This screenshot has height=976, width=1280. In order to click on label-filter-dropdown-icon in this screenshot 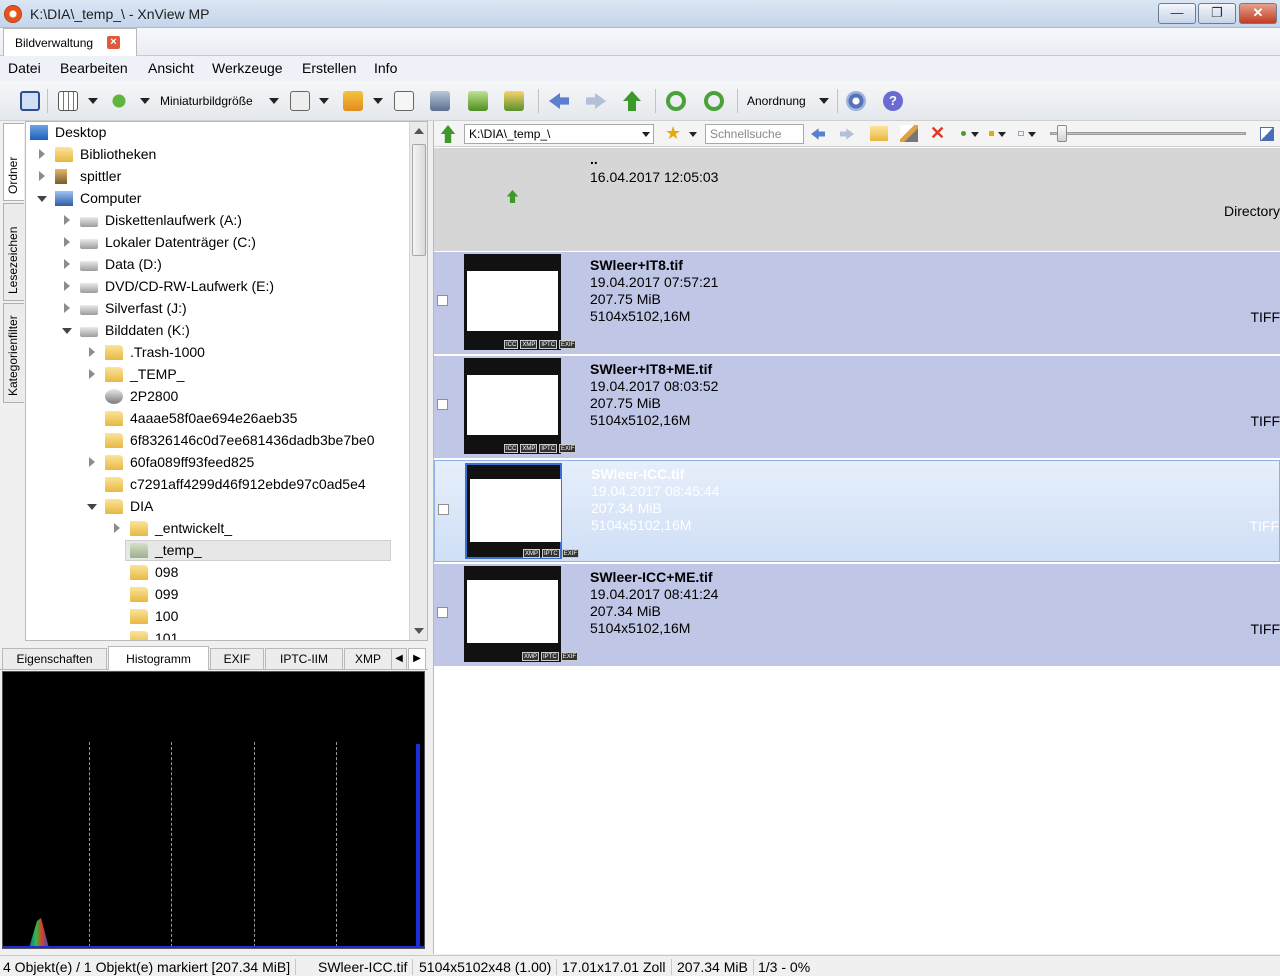, I will do `click(1002, 134)`.